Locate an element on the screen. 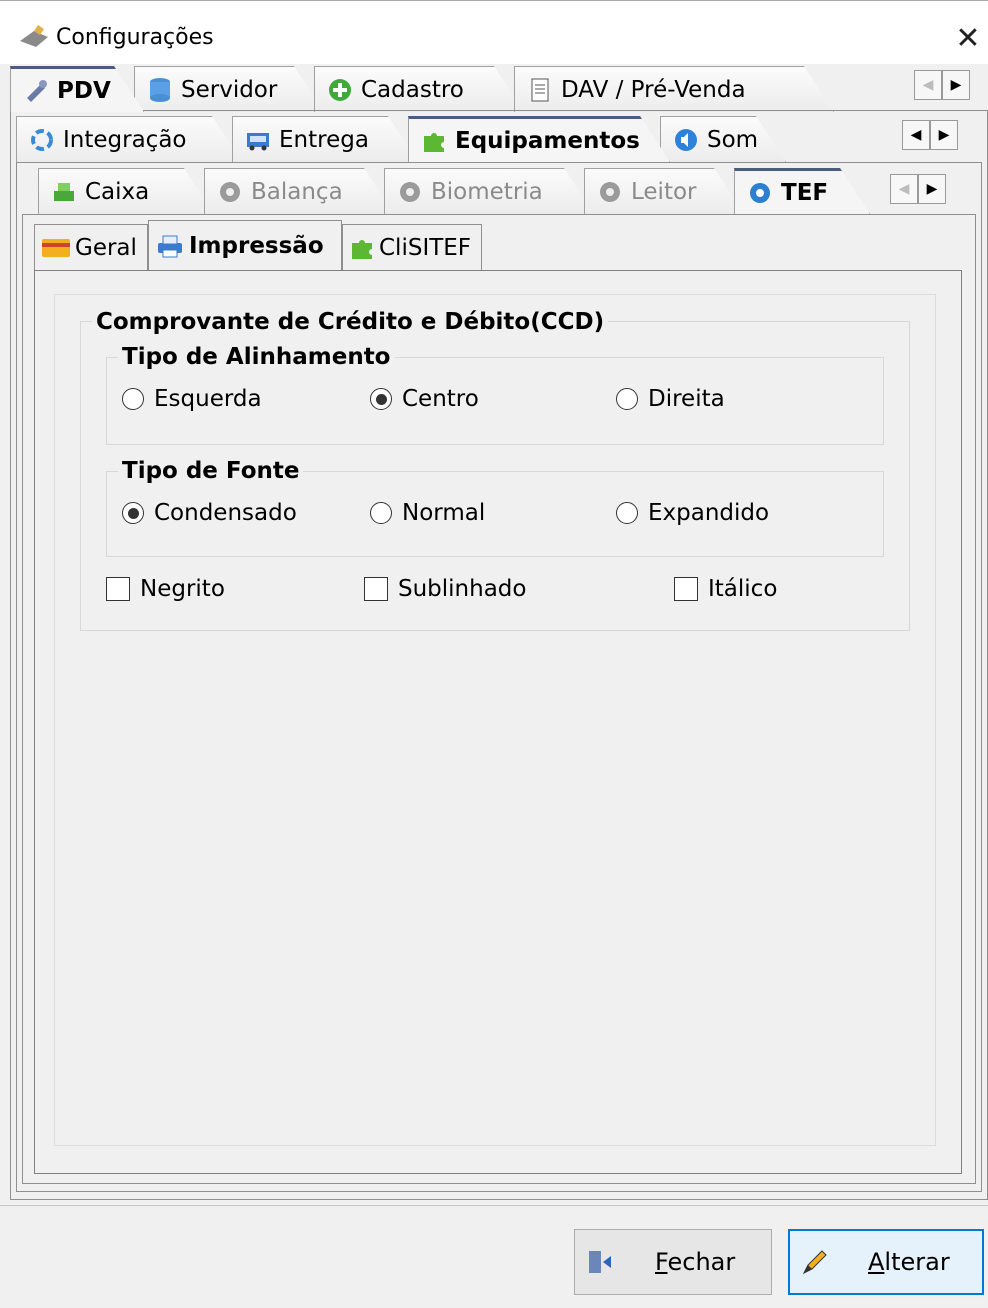  tab-scroll-row1: ◀ ▶ is located at coordinates (942, 85).